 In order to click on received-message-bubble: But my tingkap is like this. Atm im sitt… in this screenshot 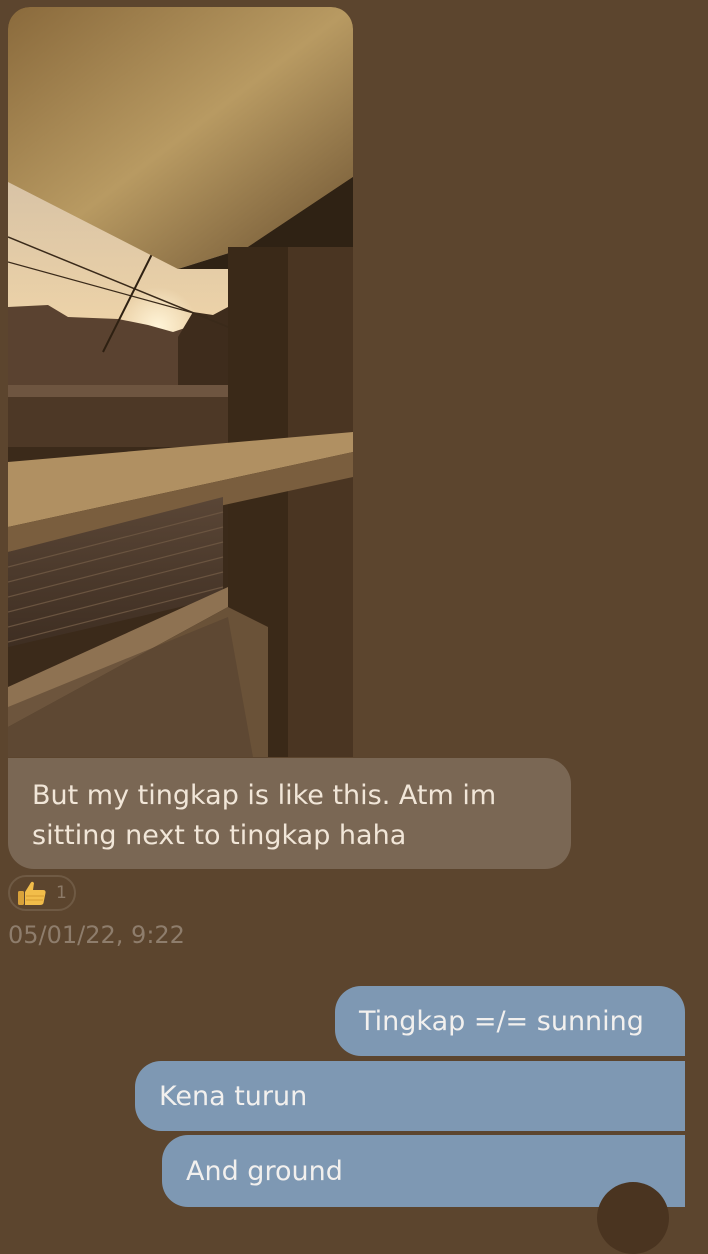, I will do `click(289, 813)`.